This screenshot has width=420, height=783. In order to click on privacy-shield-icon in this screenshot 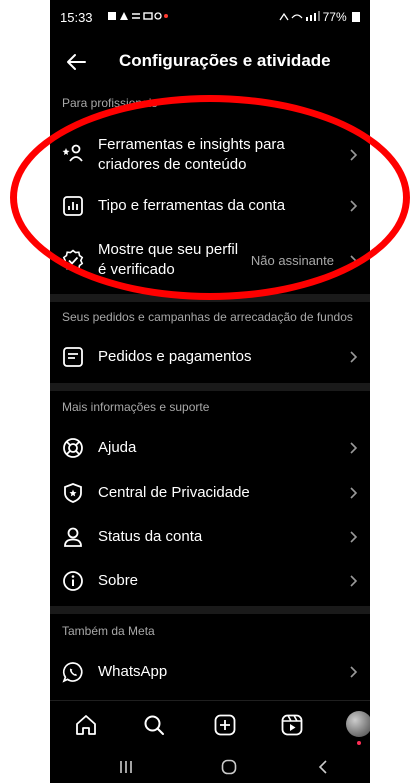, I will do `click(73, 493)`.